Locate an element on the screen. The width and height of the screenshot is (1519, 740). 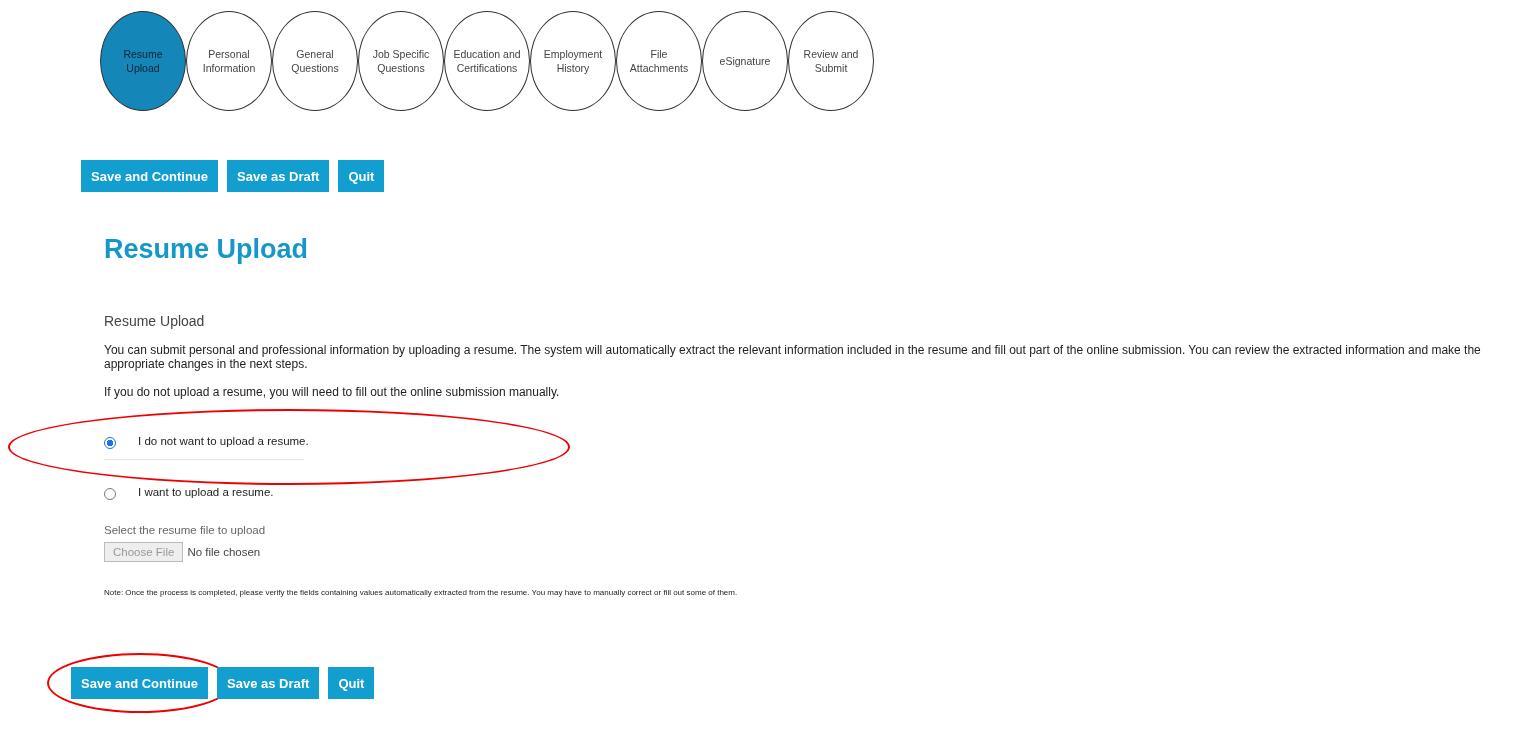
progress-step: Resume Upload is located at coordinates (143, 61).